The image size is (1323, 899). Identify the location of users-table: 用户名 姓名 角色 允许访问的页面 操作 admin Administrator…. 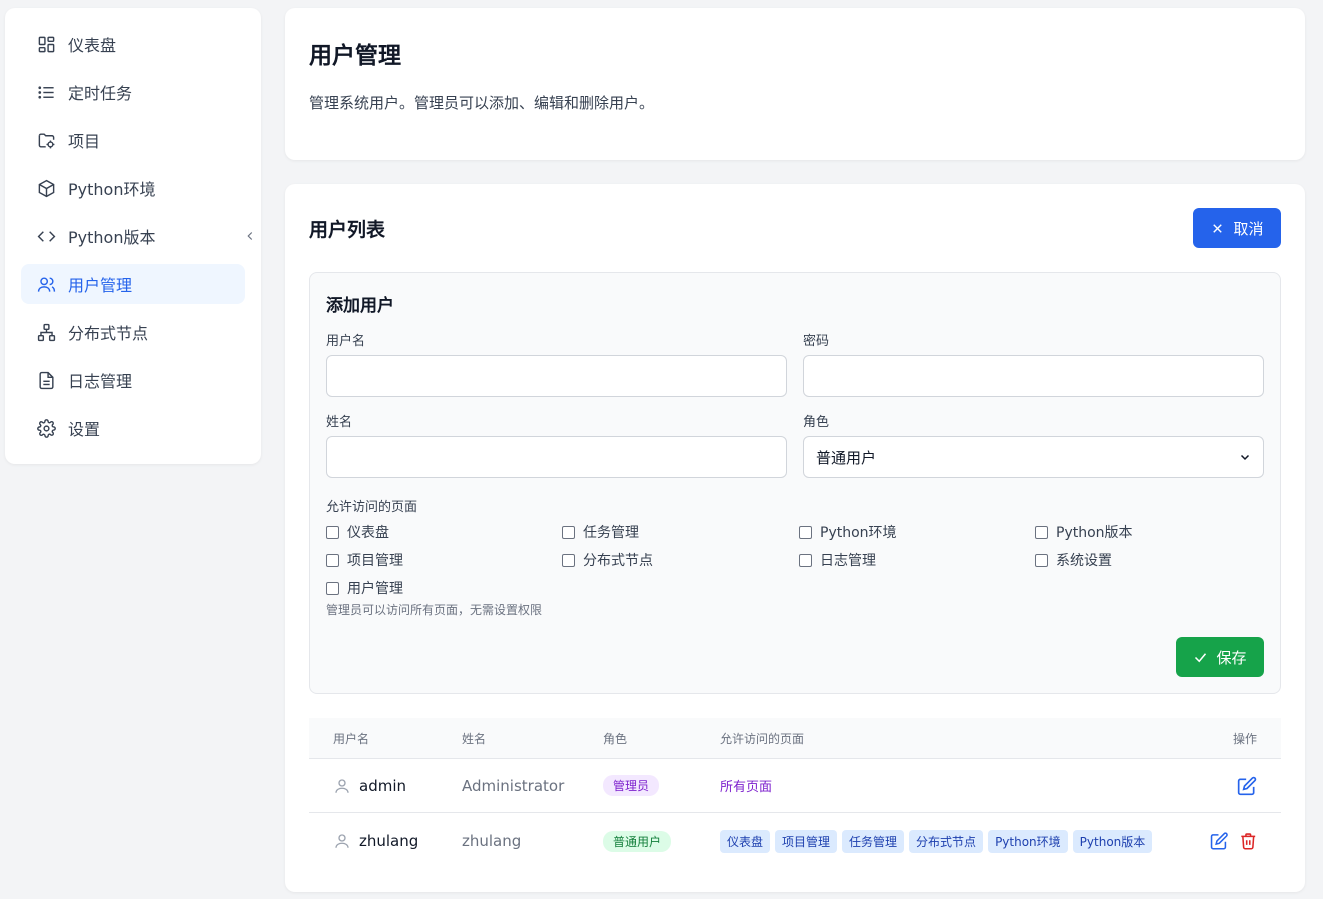
(795, 793).